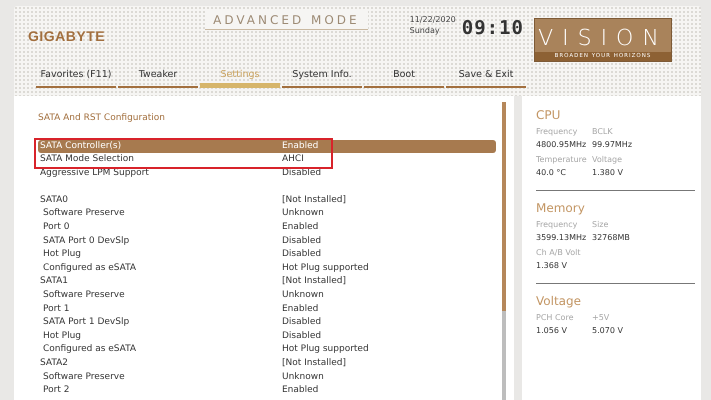 The height and width of the screenshot is (400, 711). Describe the element at coordinates (613, 145) in the screenshot. I see `reading-value: 99.97MHz` at that location.